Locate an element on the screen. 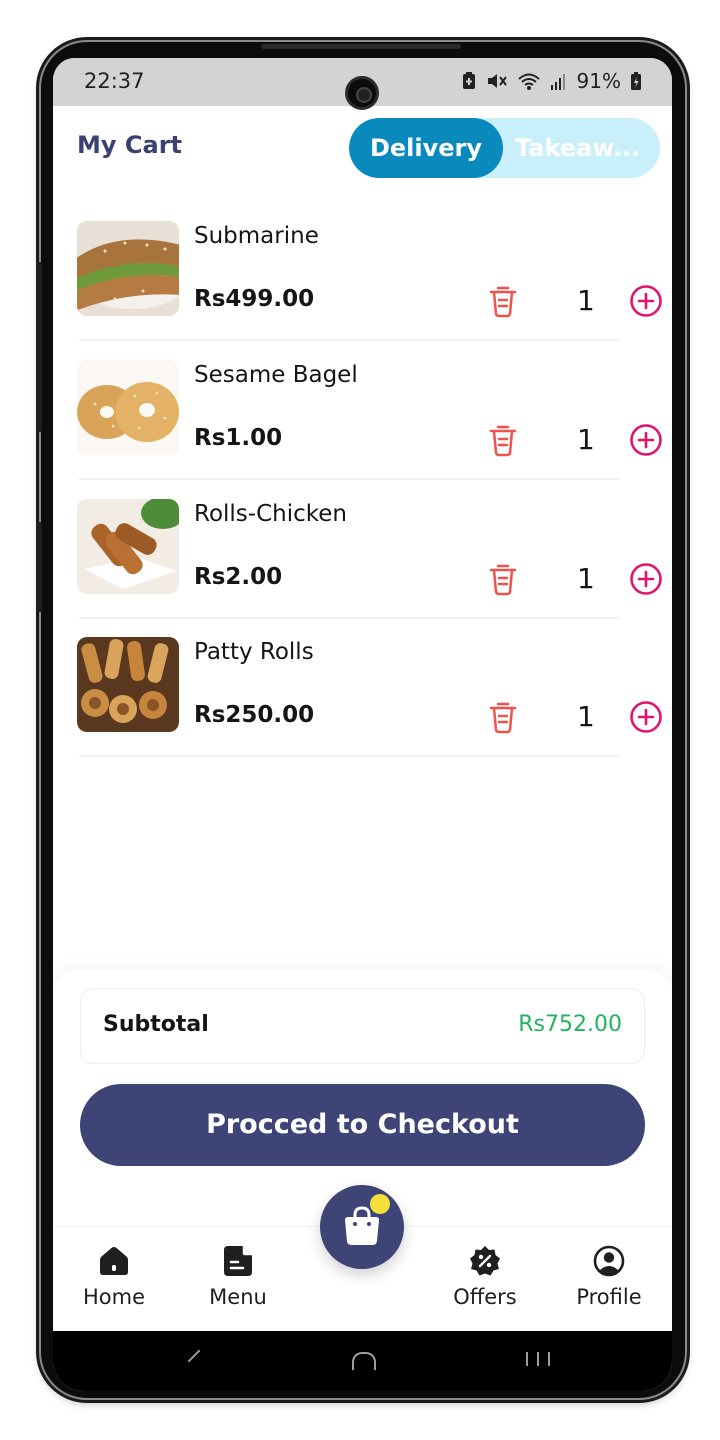 This screenshot has width=720, height=1440. nav-item-profile: Profile is located at coordinates (609, 1277).